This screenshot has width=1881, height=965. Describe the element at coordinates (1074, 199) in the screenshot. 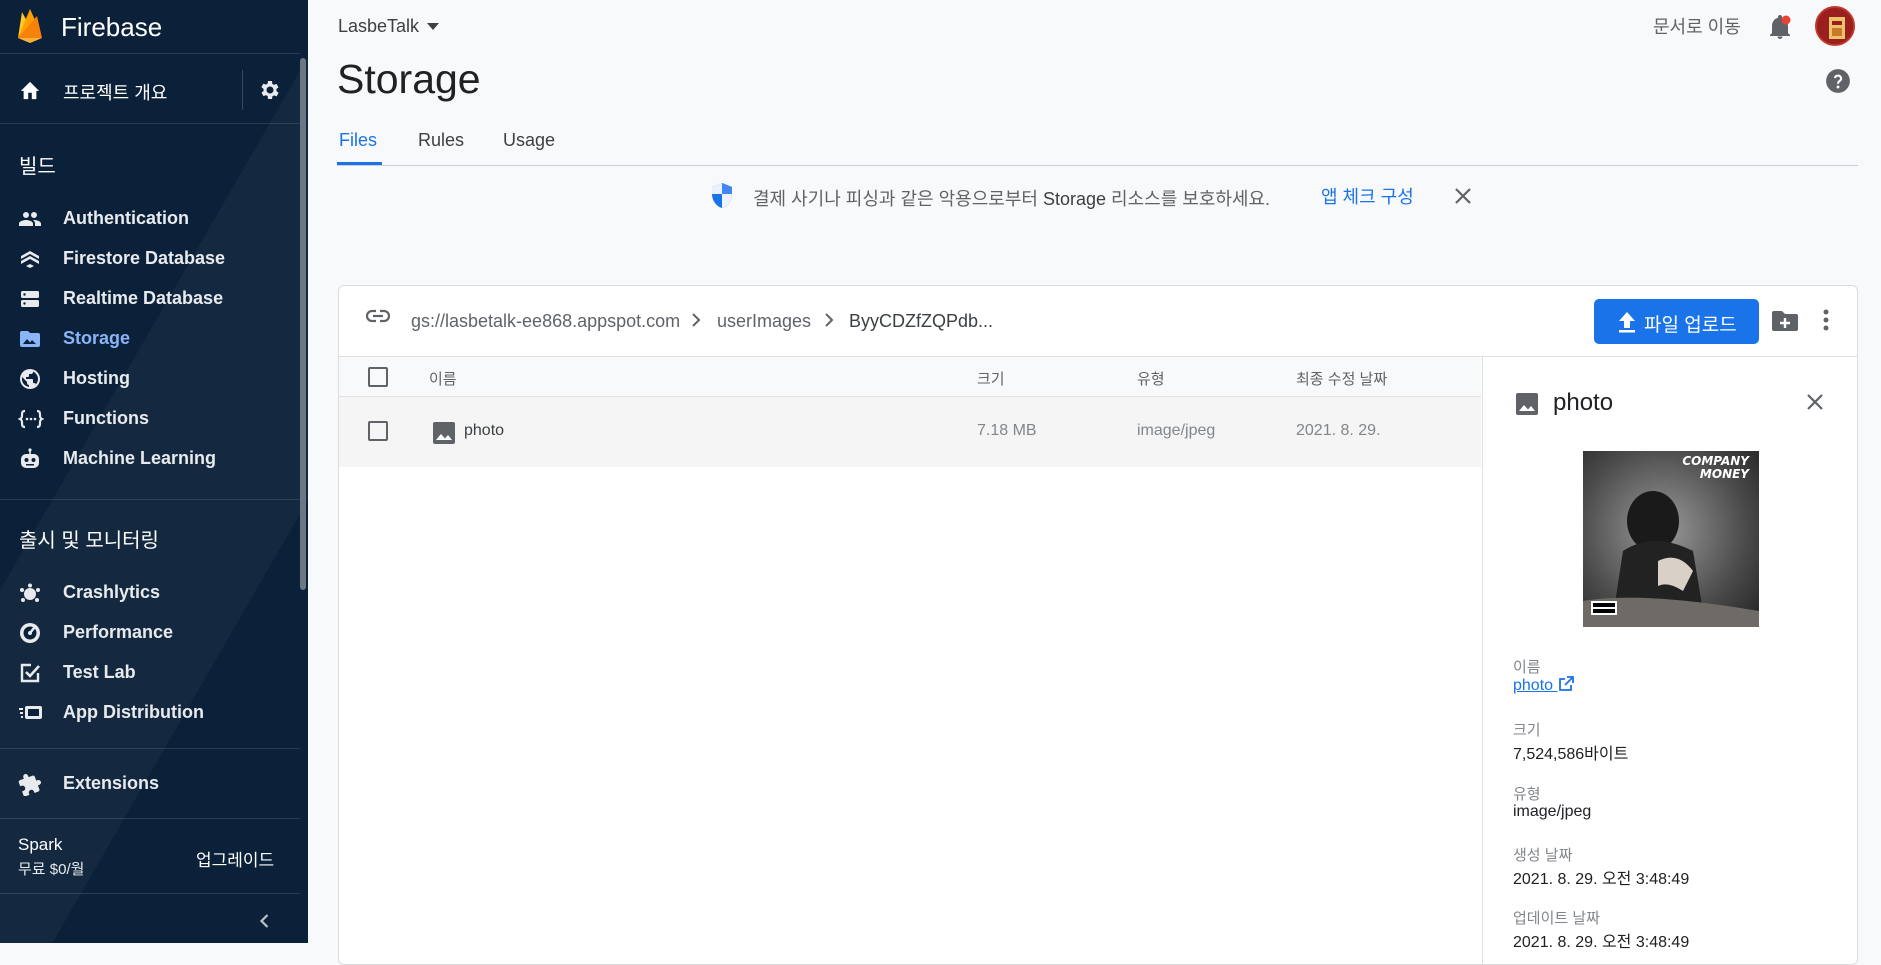

I see `banner-text-bold: Storage` at that location.